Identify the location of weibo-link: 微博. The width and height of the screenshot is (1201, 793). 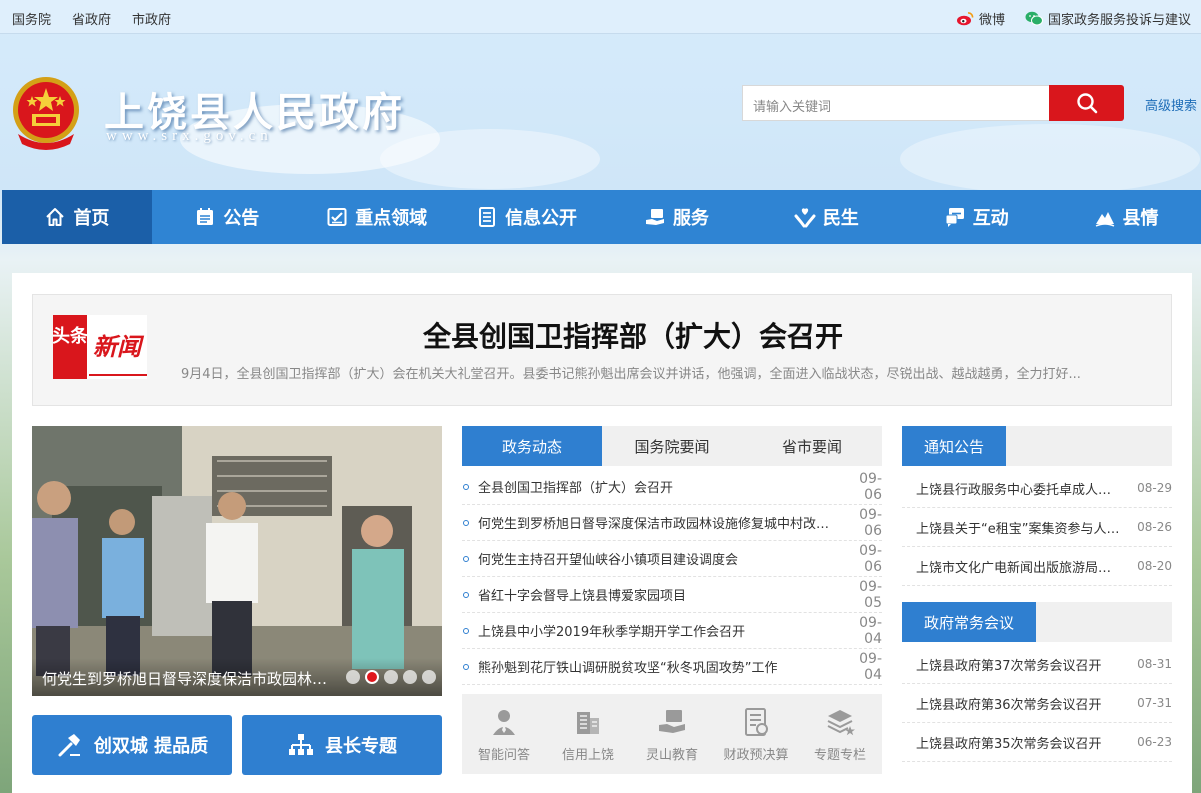
(980, 18).